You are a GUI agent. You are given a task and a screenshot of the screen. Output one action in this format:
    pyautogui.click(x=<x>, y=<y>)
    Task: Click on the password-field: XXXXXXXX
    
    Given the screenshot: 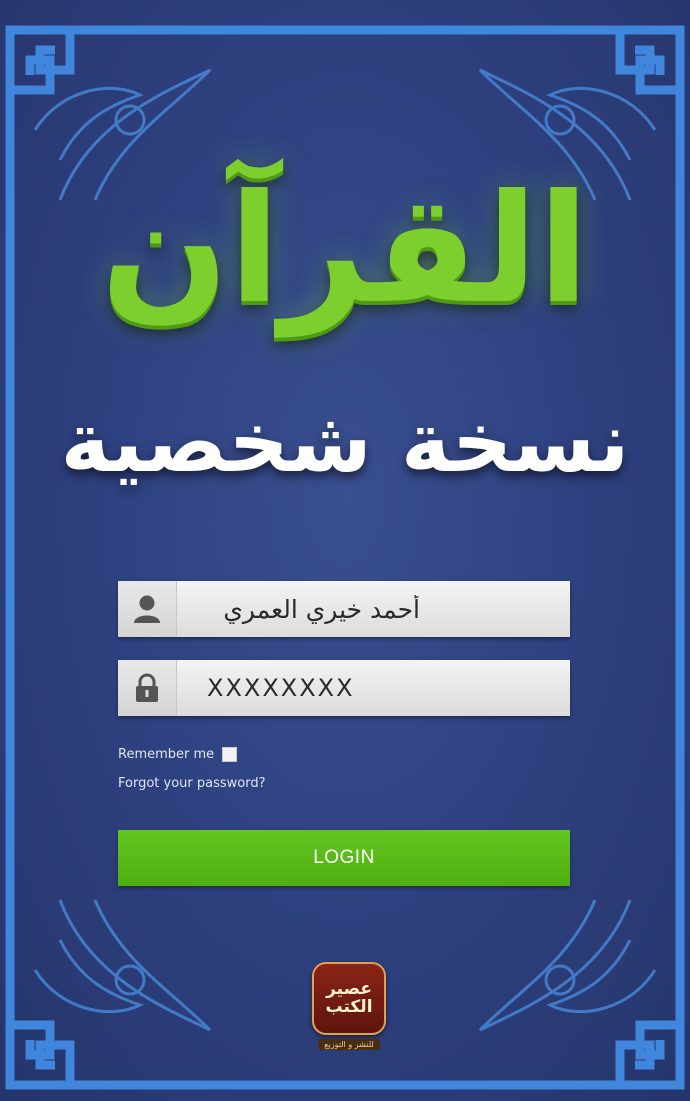 What is the action you would take?
    pyautogui.click(x=344, y=688)
    